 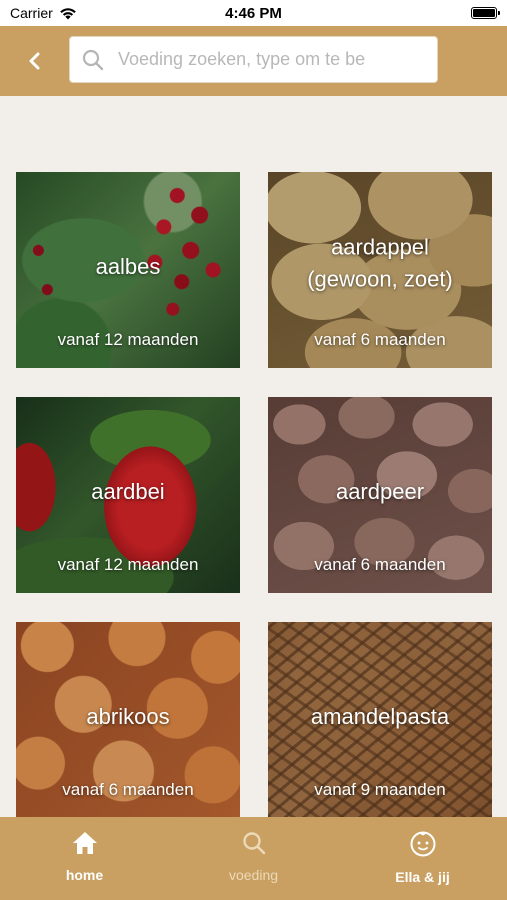 What do you see at coordinates (380, 789) in the screenshot?
I see `food-age: vanaf 9 maanden` at bounding box center [380, 789].